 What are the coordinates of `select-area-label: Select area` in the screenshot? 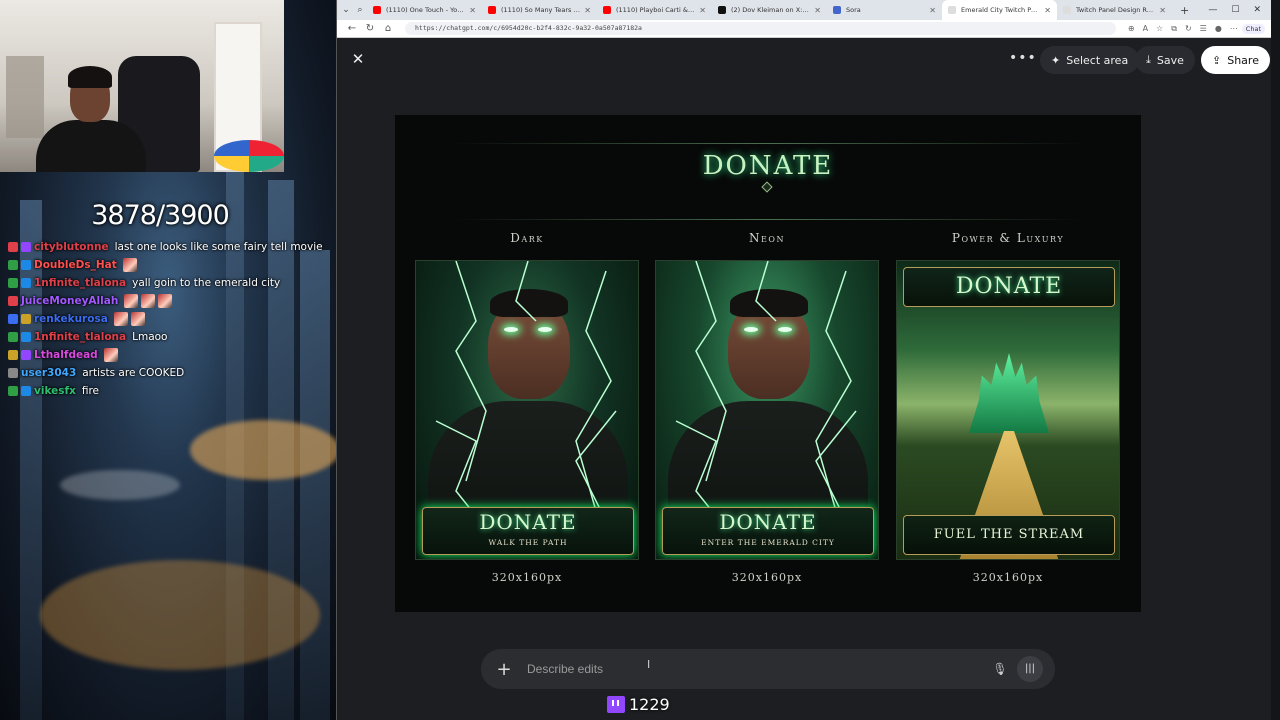 It's located at (1097, 60).